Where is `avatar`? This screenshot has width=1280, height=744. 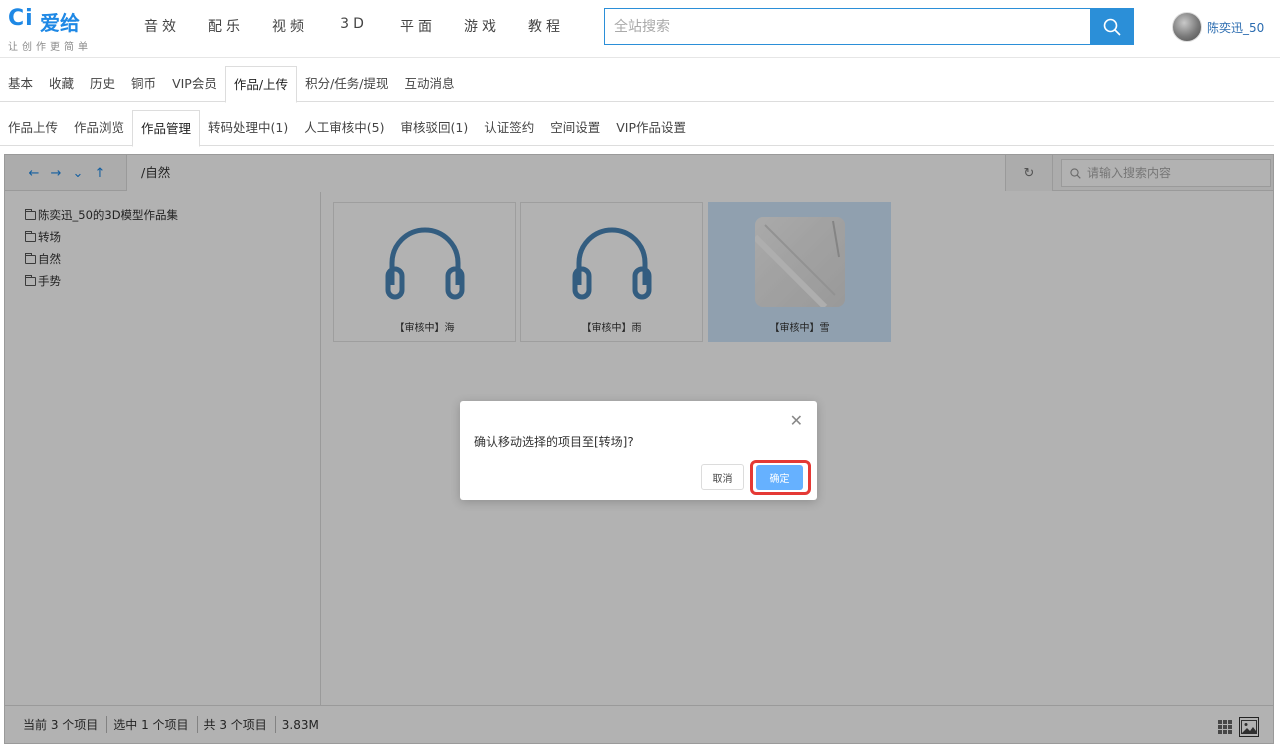 avatar is located at coordinates (1187, 27).